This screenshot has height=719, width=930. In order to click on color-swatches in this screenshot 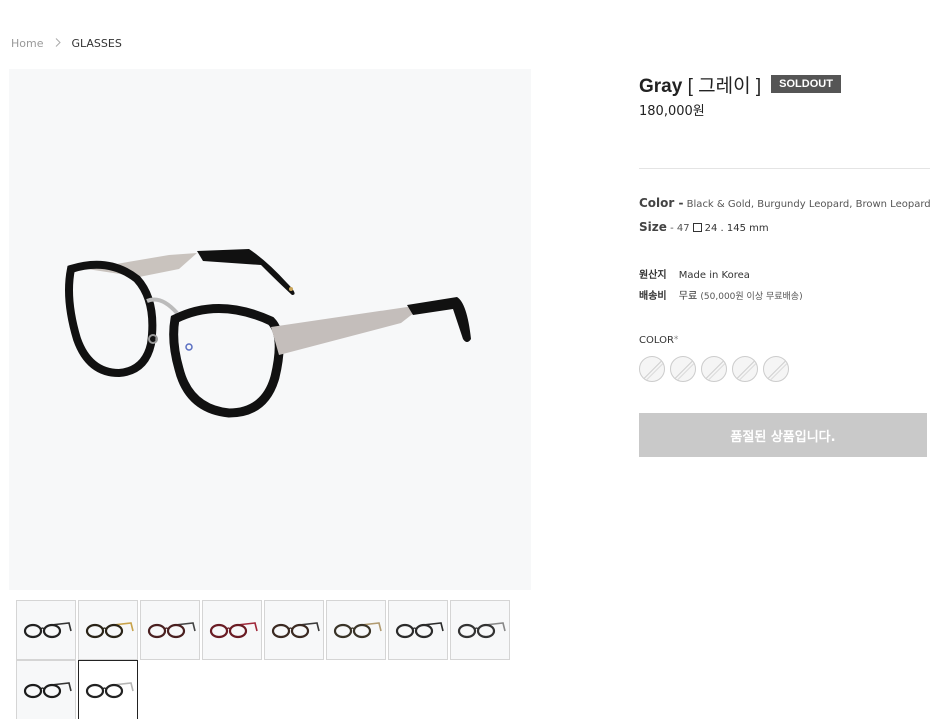, I will do `click(716, 369)`.